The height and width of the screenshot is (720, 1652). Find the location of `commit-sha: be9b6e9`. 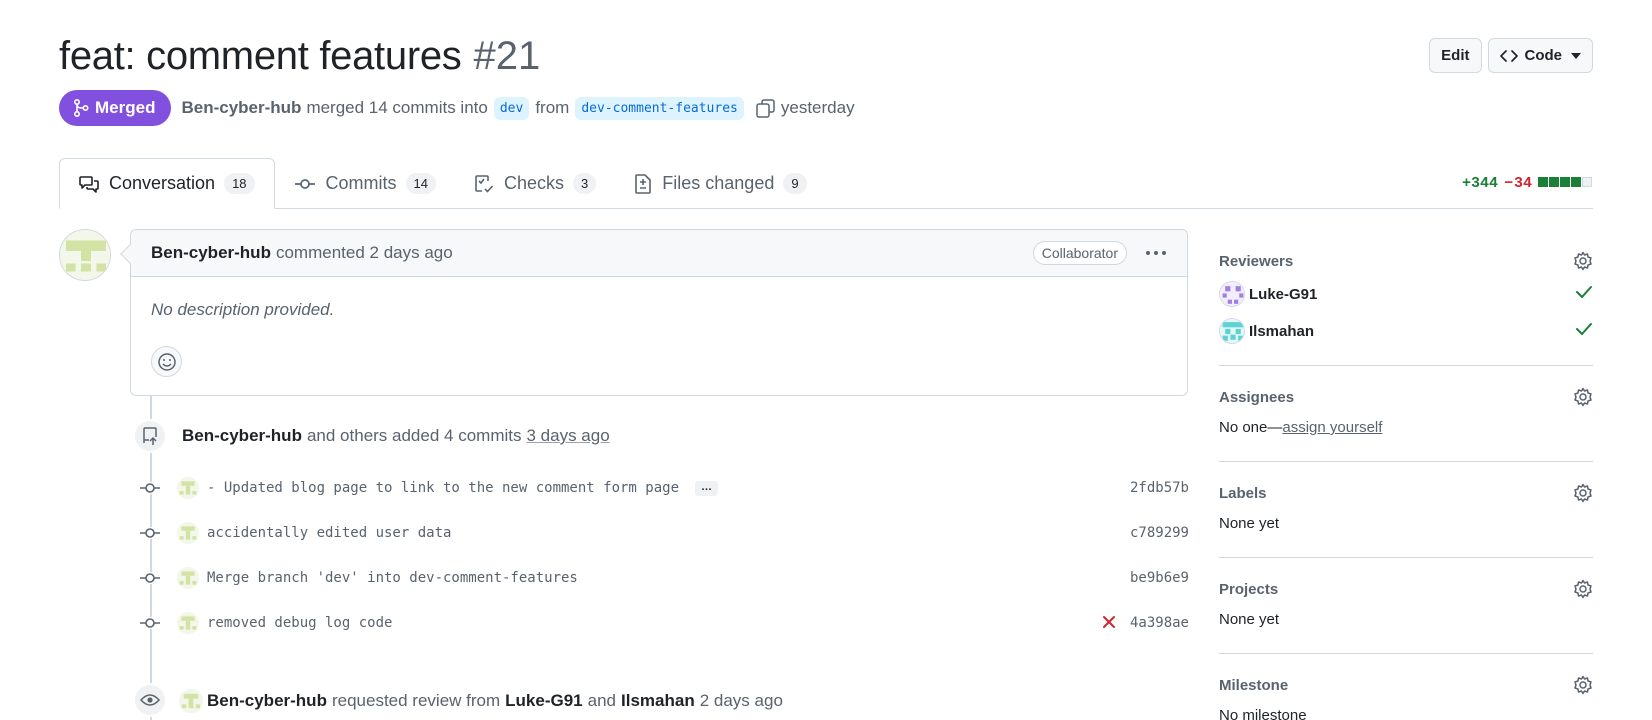

commit-sha: be9b6e9 is located at coordinates (1159, 578).